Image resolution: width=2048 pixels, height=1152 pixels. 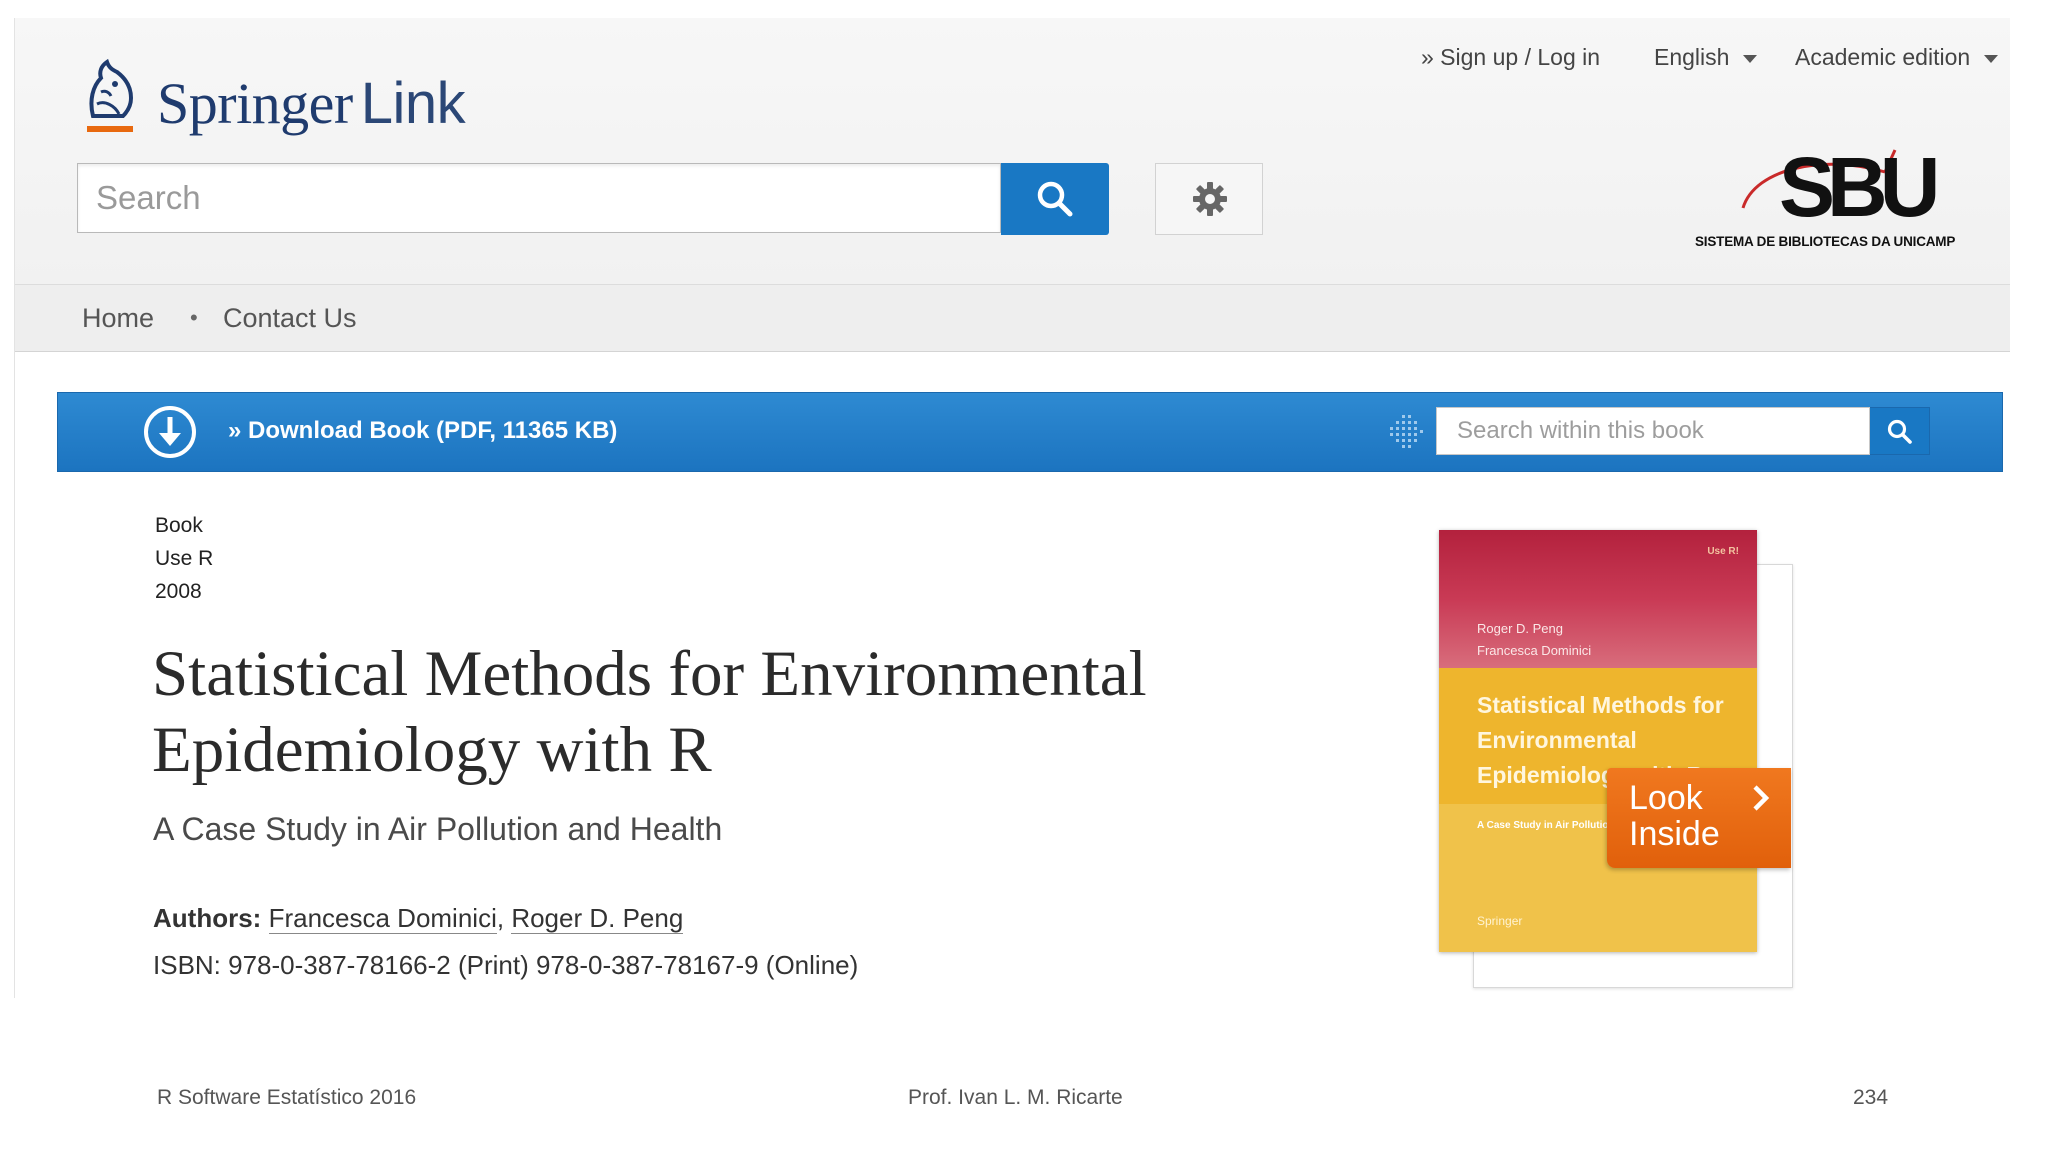 What do you see at coordinates (1510, 57) in the screenshot?
I see `signup-login-link: » Sign up / Log in` at bounding box center [1510, 57].